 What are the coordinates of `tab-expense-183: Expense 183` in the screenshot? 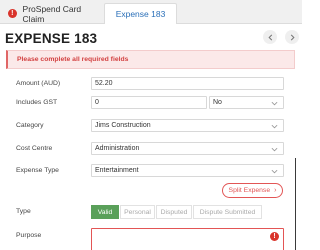 It's located at (140, 13).